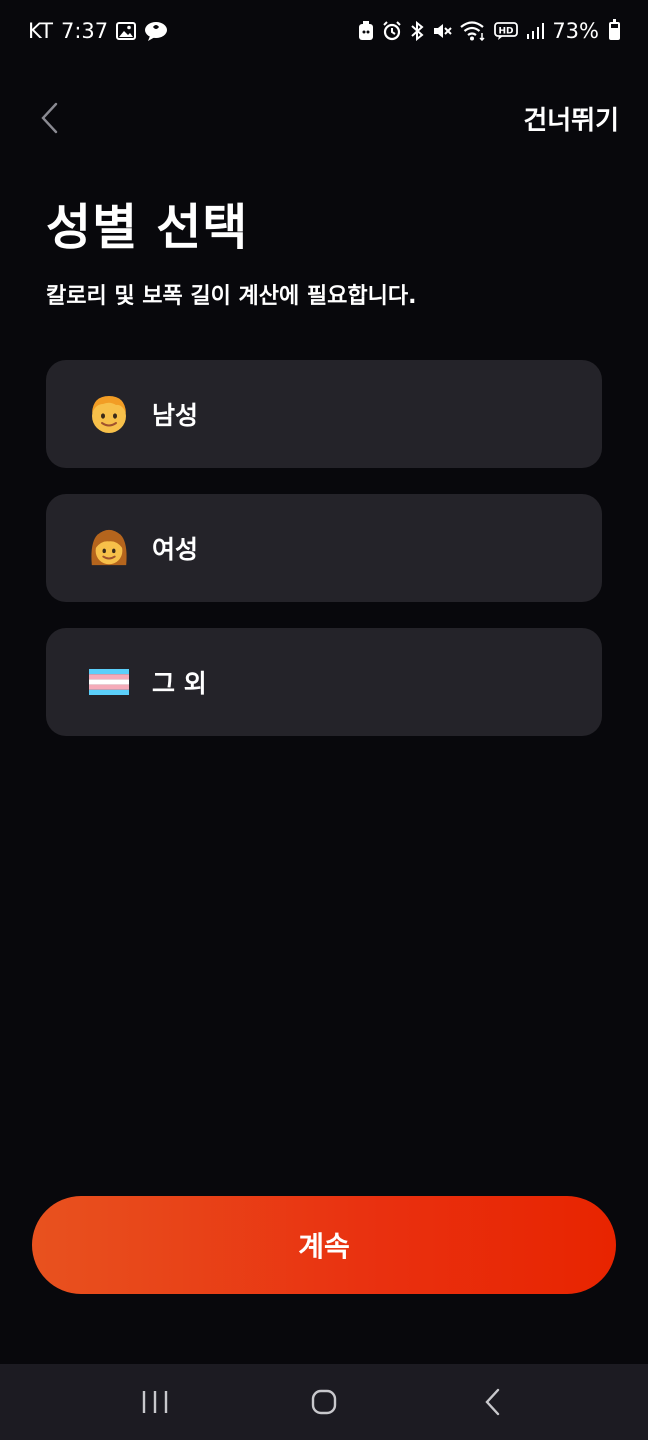 Image resolution: width=648 pixels, height=1440 pixels. What do you see at coordinates (417, 31) in the screenshot?
I see `bluetooth-icon` at bounding box center [417, 31].